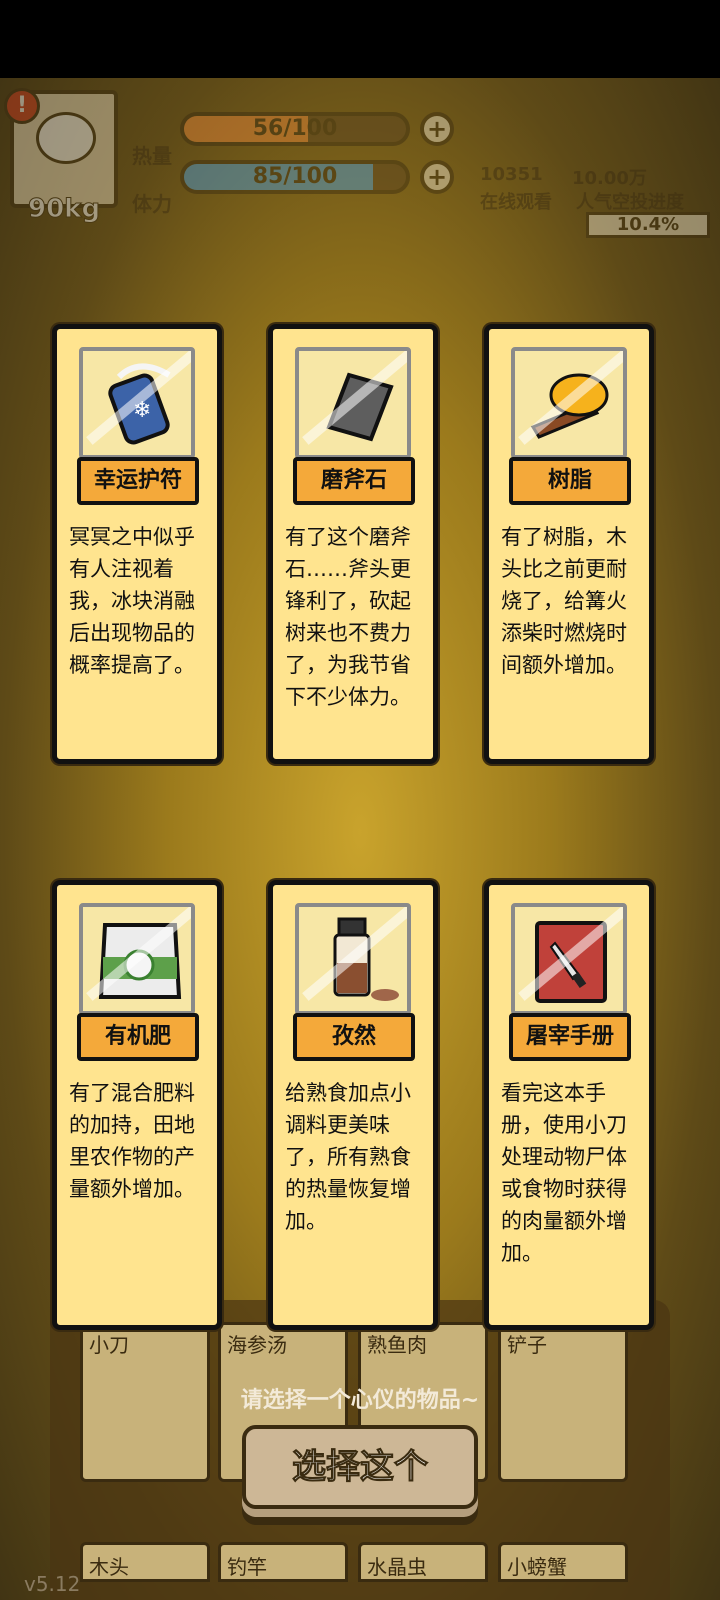 Image resolution: width=720 pixels, height=1600 pixels. What do you see at coordinates (511, 174) in the screenshot?
I see `viewer-count: 10351` at bounding box center [511, 174].